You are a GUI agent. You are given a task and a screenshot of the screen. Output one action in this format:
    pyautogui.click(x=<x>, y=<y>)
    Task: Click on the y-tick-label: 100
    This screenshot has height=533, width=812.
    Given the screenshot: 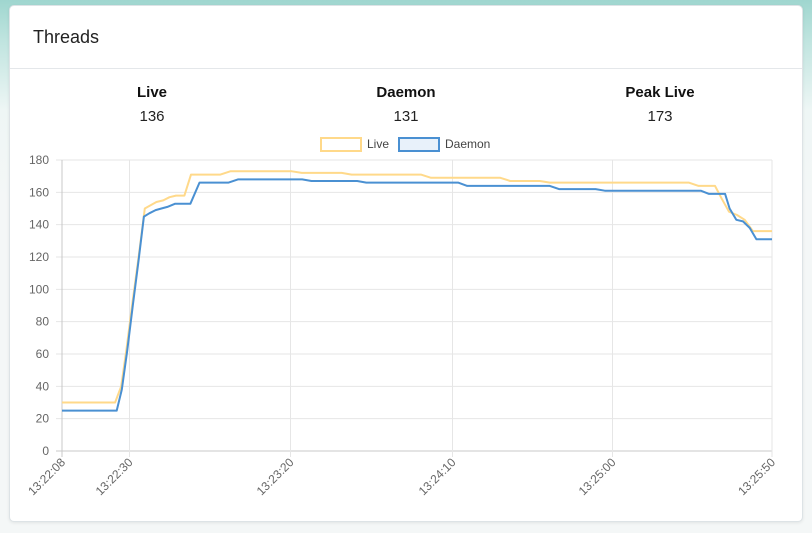 What is the action you would take?
    pyautogui.click(x=39, y=289)
    